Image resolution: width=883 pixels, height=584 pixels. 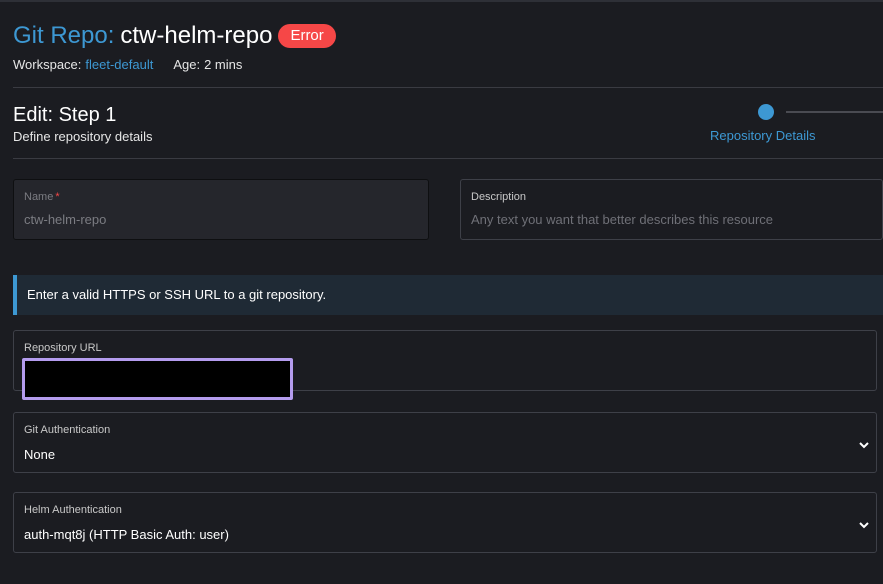 I want to click on resource-meta: Workspace: fleet-default Age: 2 mins, so click(x=127, y=64).